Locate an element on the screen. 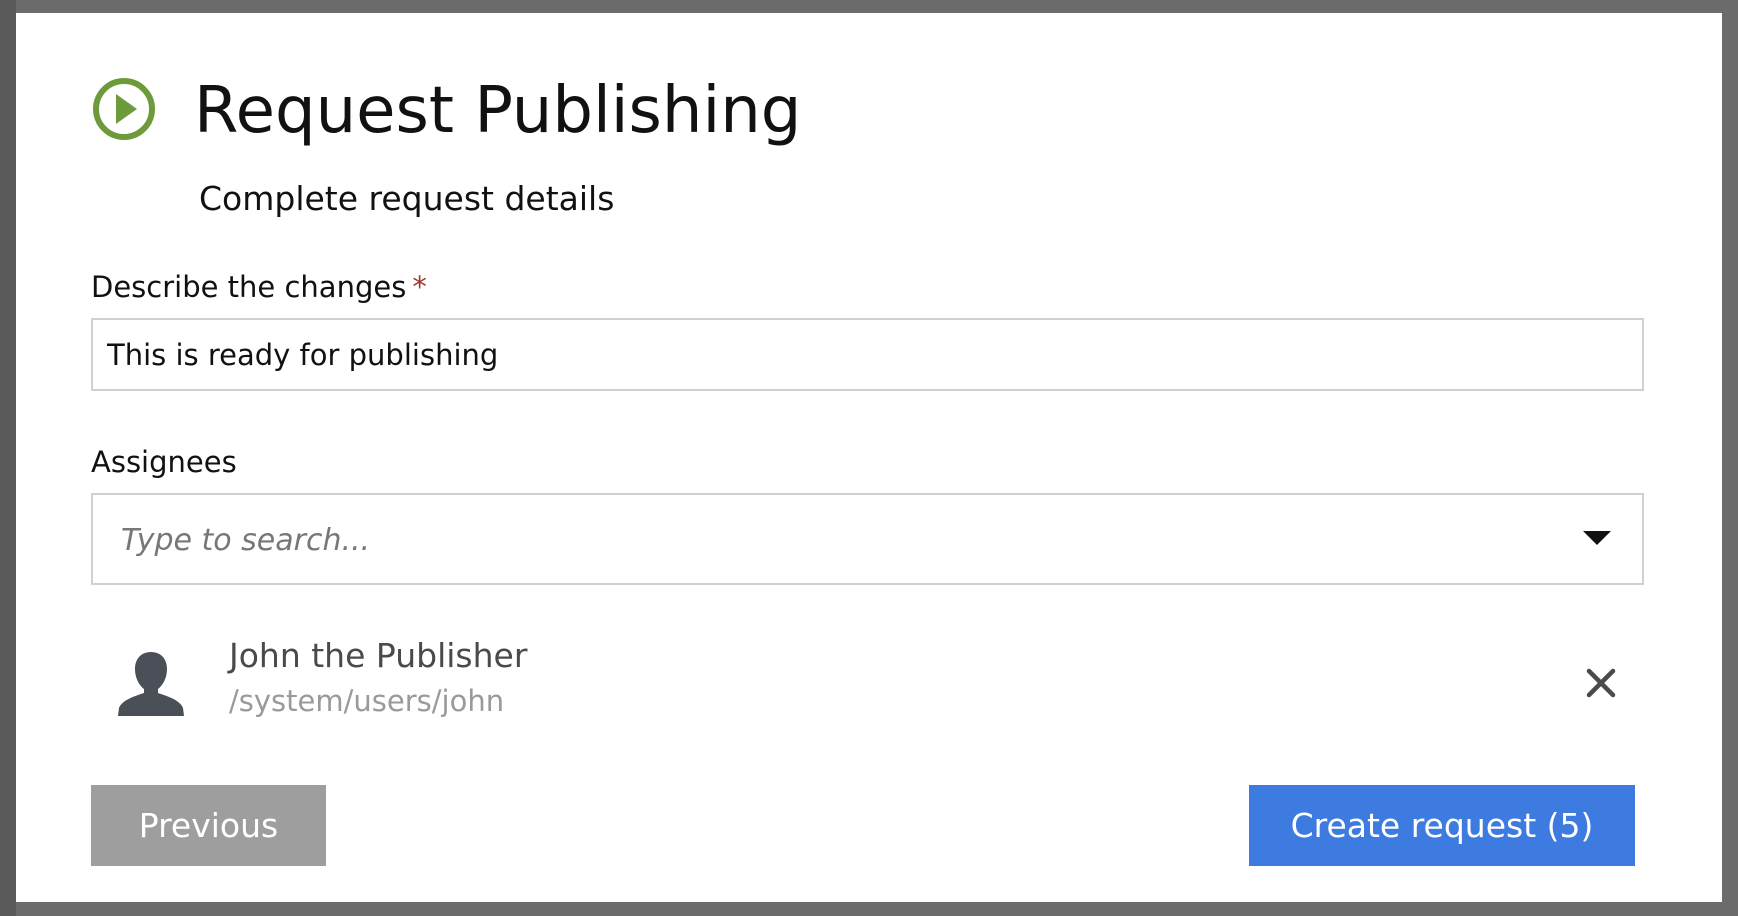 The image size is (1738, 916). assignee-search-combobox is located at coordinates (867, 539).